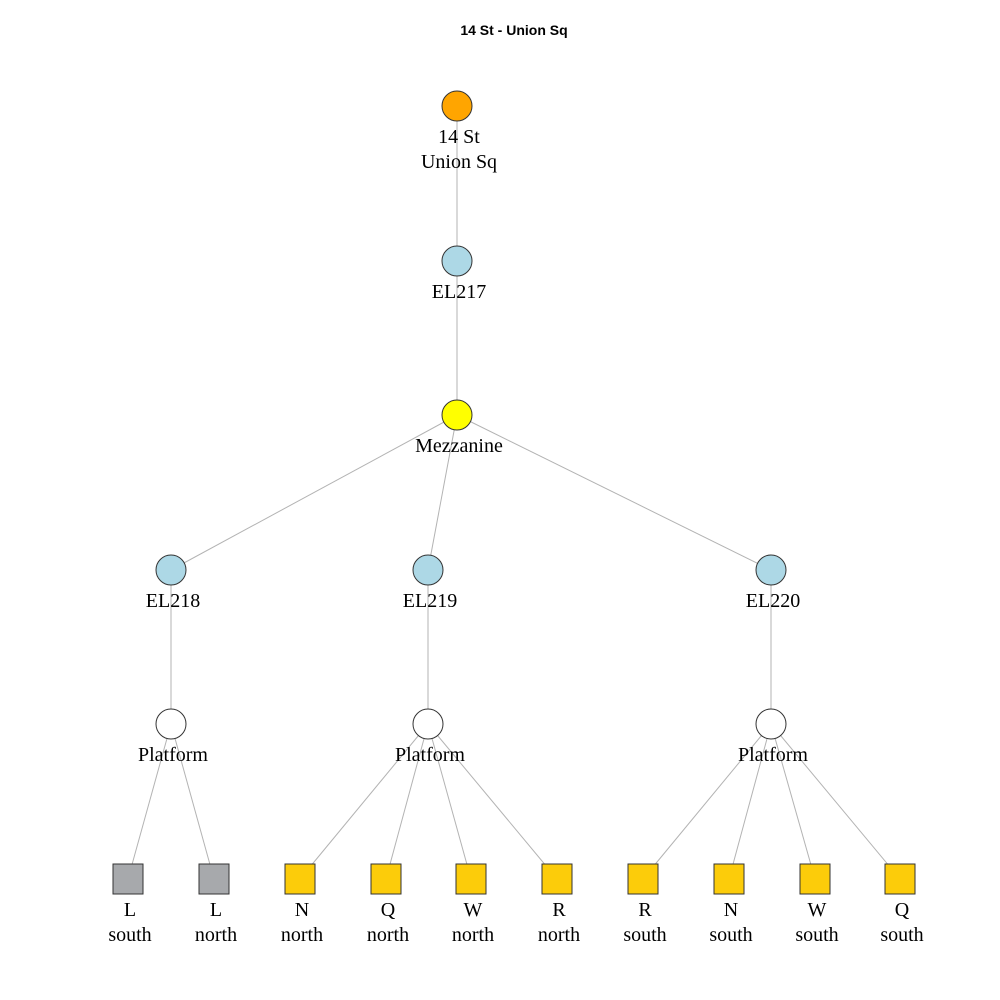 The height and width of the screenshot is (1000, 1000). I want to click on node-shape-platform1, so click(171, 724).